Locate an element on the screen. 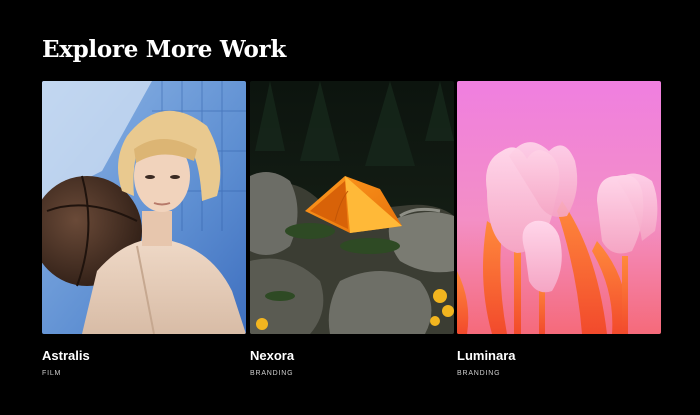 This screenshot has width=700, height=415. project-category: FILM is located at coordinates (52, 373).